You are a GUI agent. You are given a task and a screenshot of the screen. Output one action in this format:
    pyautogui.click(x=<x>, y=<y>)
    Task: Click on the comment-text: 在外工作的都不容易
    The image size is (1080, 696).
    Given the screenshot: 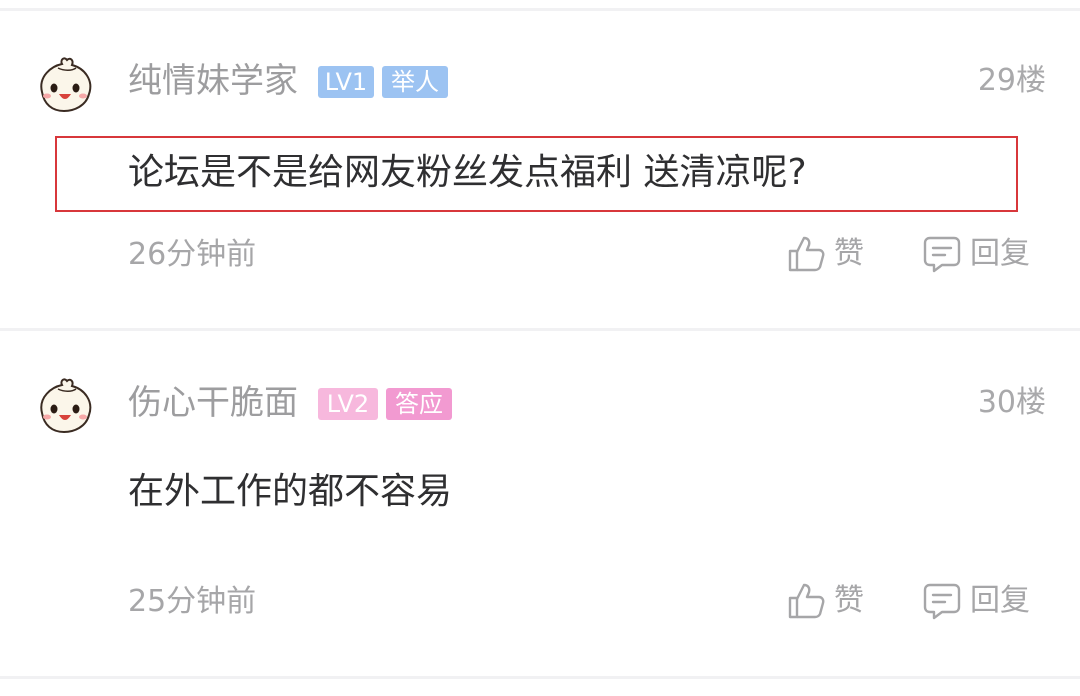 What is the action you would take?
    pyautogui.click(x=290, y=491)
    